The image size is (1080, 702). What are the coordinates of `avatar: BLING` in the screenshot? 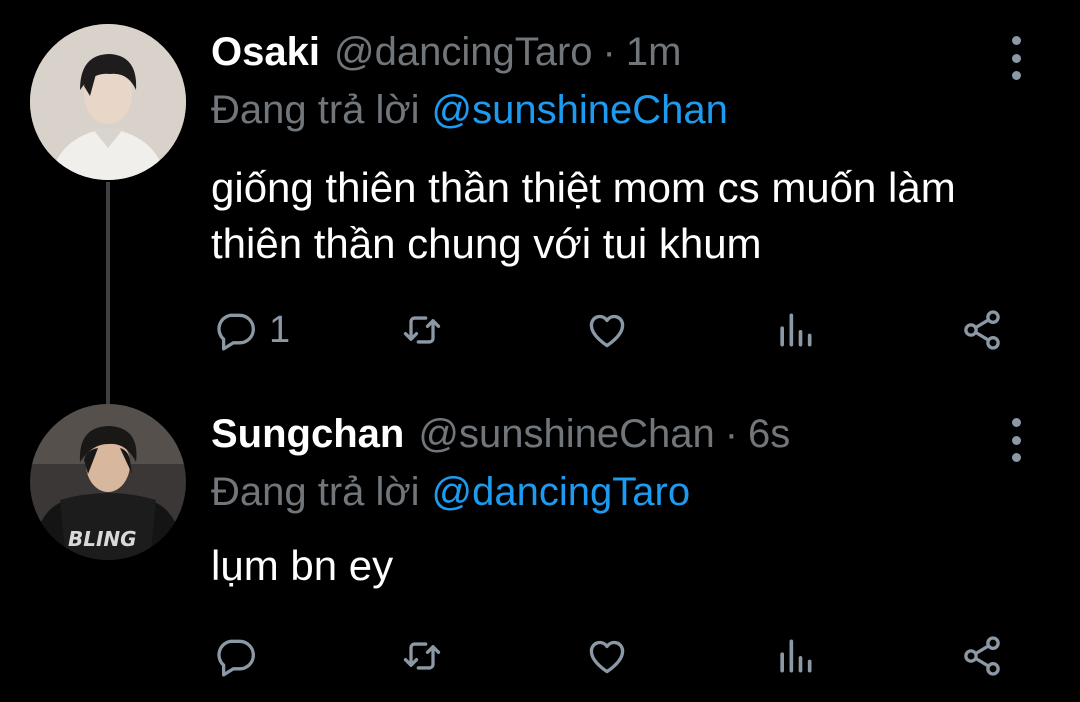 It's located at (108, 482).